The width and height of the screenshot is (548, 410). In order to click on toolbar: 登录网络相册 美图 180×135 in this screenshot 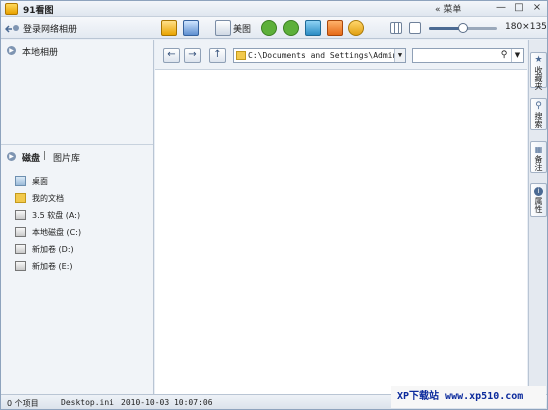, I will do `click(274, 28)`.